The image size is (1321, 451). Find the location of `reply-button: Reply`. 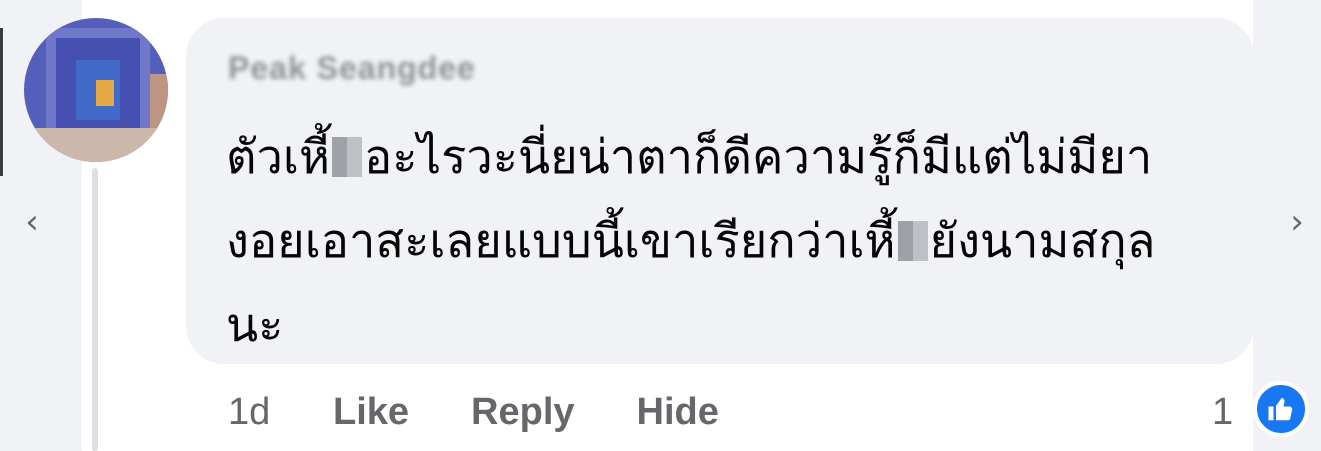

reply-button: Reply is located at coordinates (522, 412).